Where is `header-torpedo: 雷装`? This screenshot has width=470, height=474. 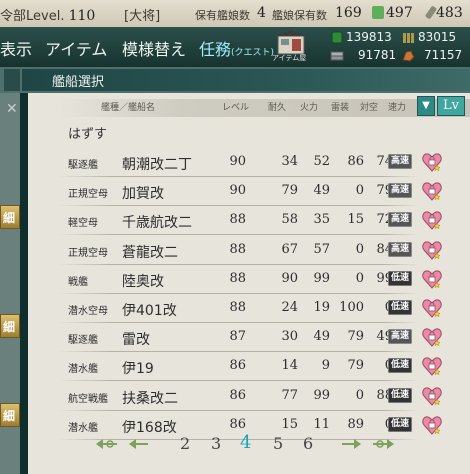
header-torpedo: 雷装 is located at coordinates (340, 106).